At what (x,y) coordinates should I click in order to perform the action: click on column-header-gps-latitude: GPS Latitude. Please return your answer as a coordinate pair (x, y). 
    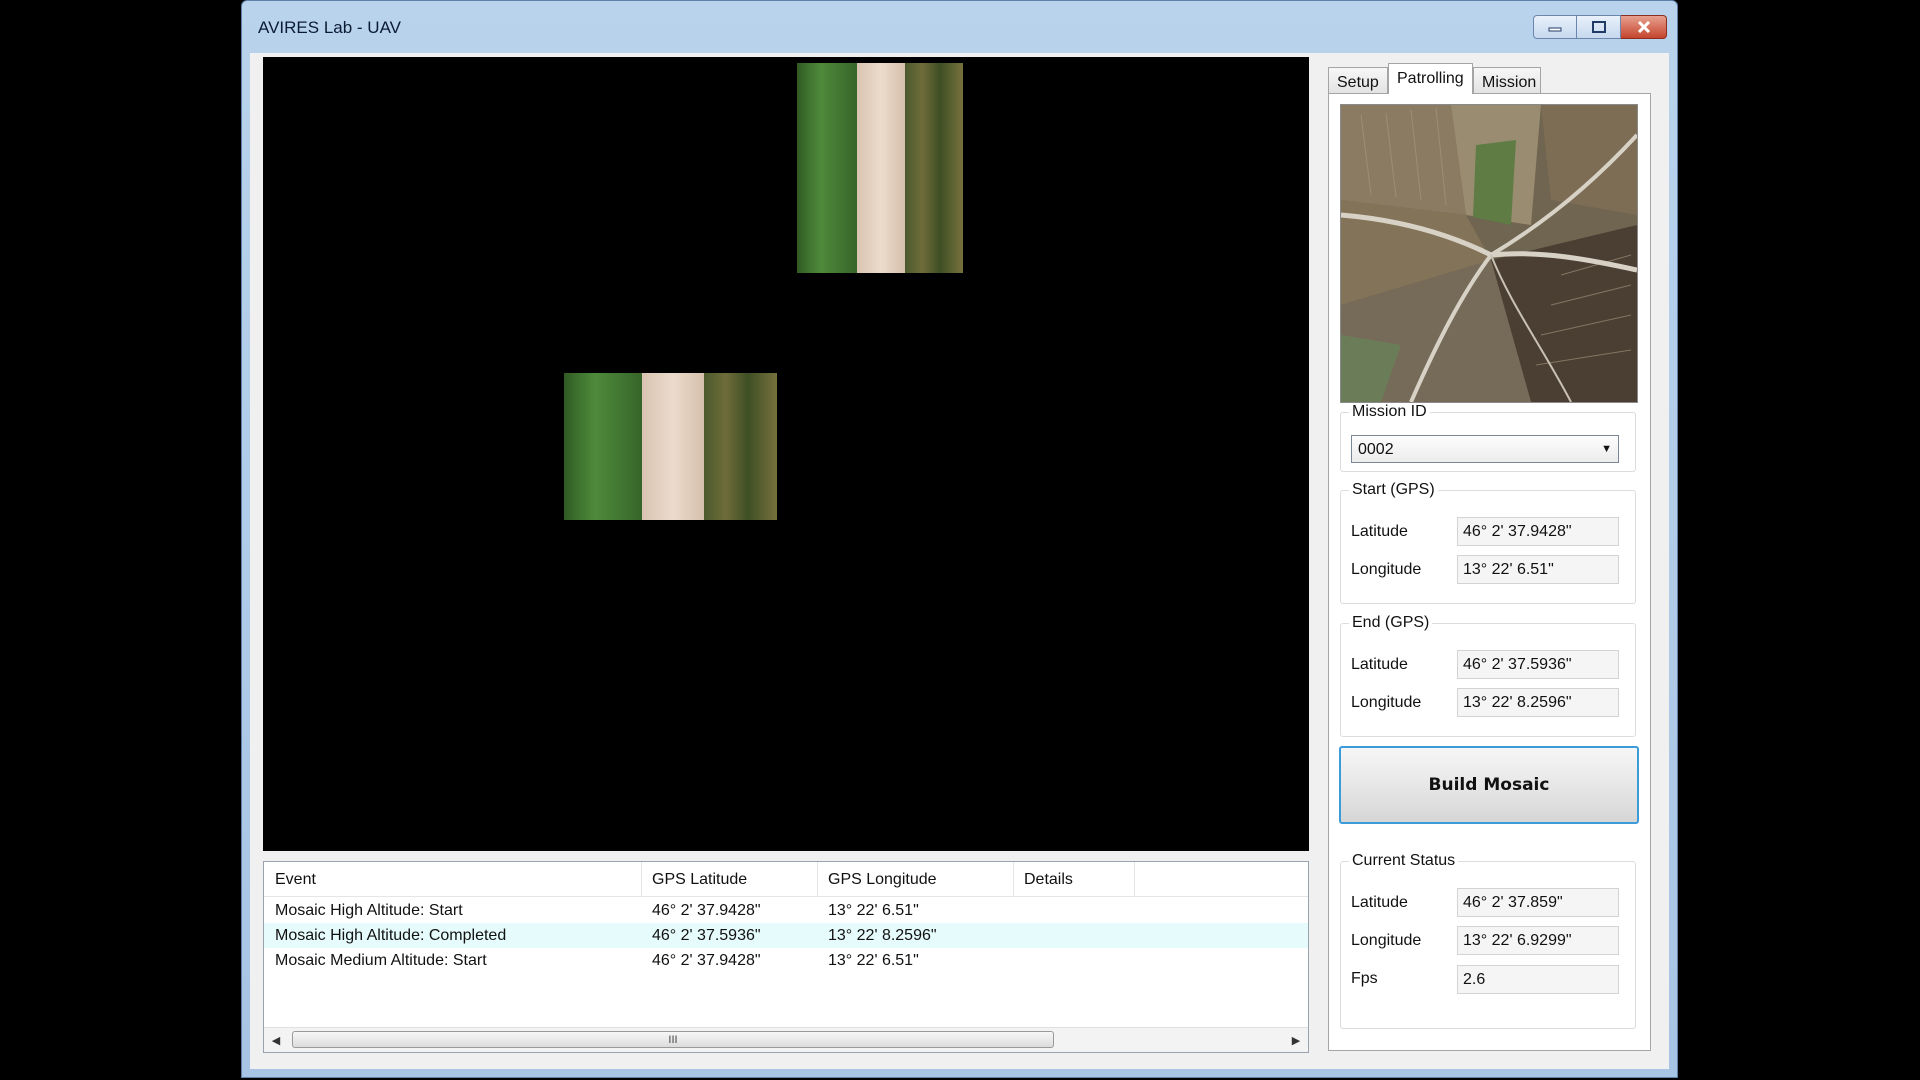
    Looking at the image, I should click on (699, 880).